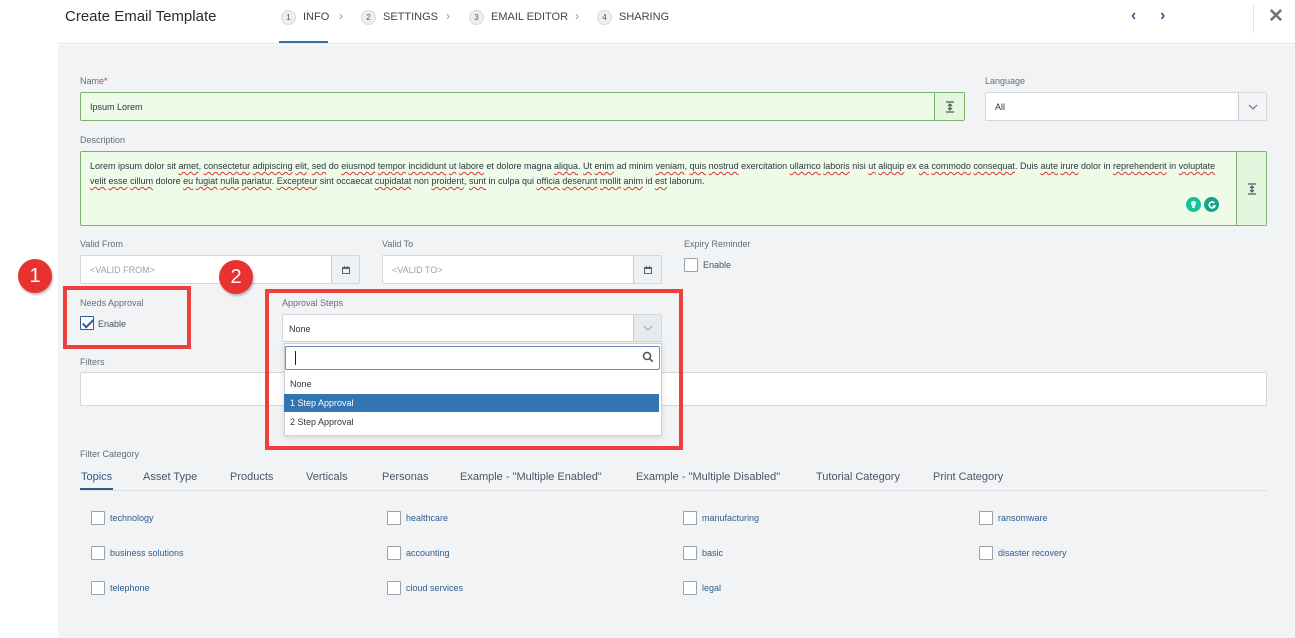 The width and height of the screenshot is (1295, 638). I want to click on flagged-word: cupidatat, so click(393, 181).